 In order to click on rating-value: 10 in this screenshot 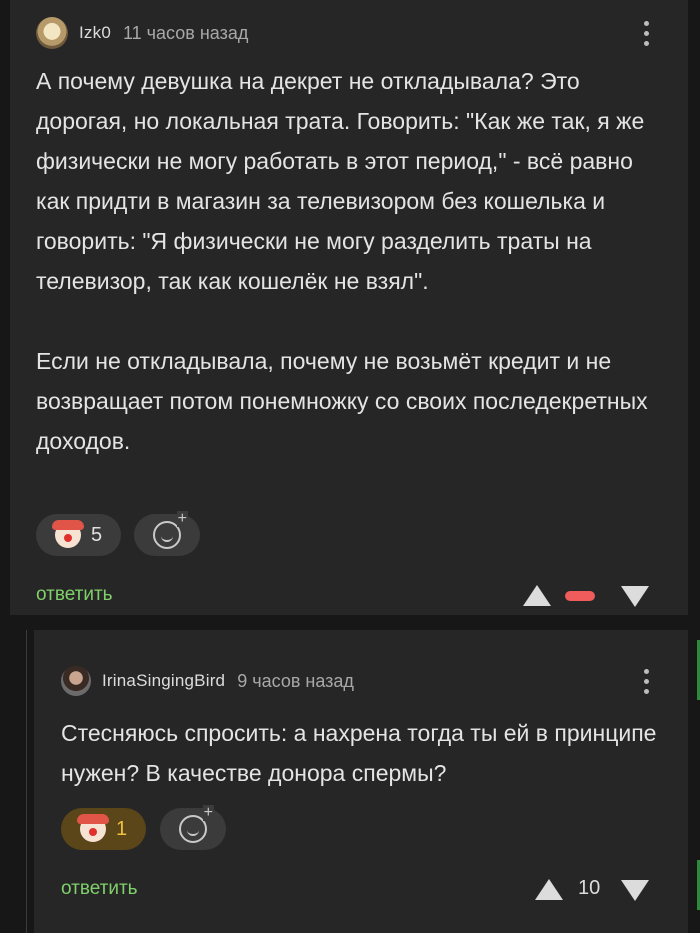, I will do `click(589, 888)`.